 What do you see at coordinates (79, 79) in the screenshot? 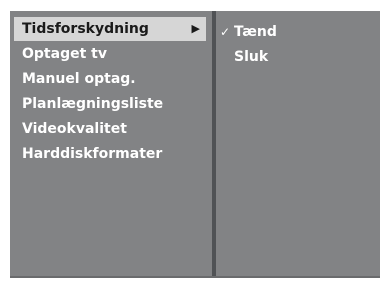
I see `menu-item-label: Manuel optag.` at bounding box center [79, 79].